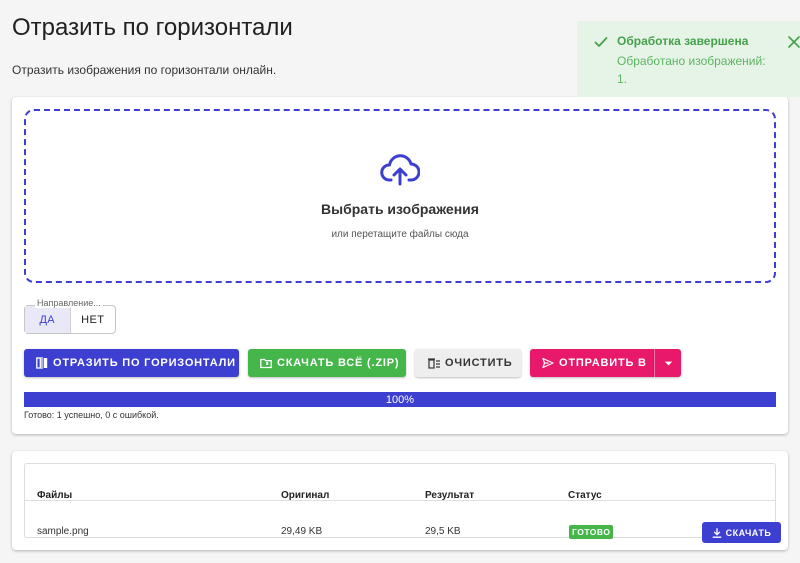  I want to click on flip-icon, so click(42, 363).